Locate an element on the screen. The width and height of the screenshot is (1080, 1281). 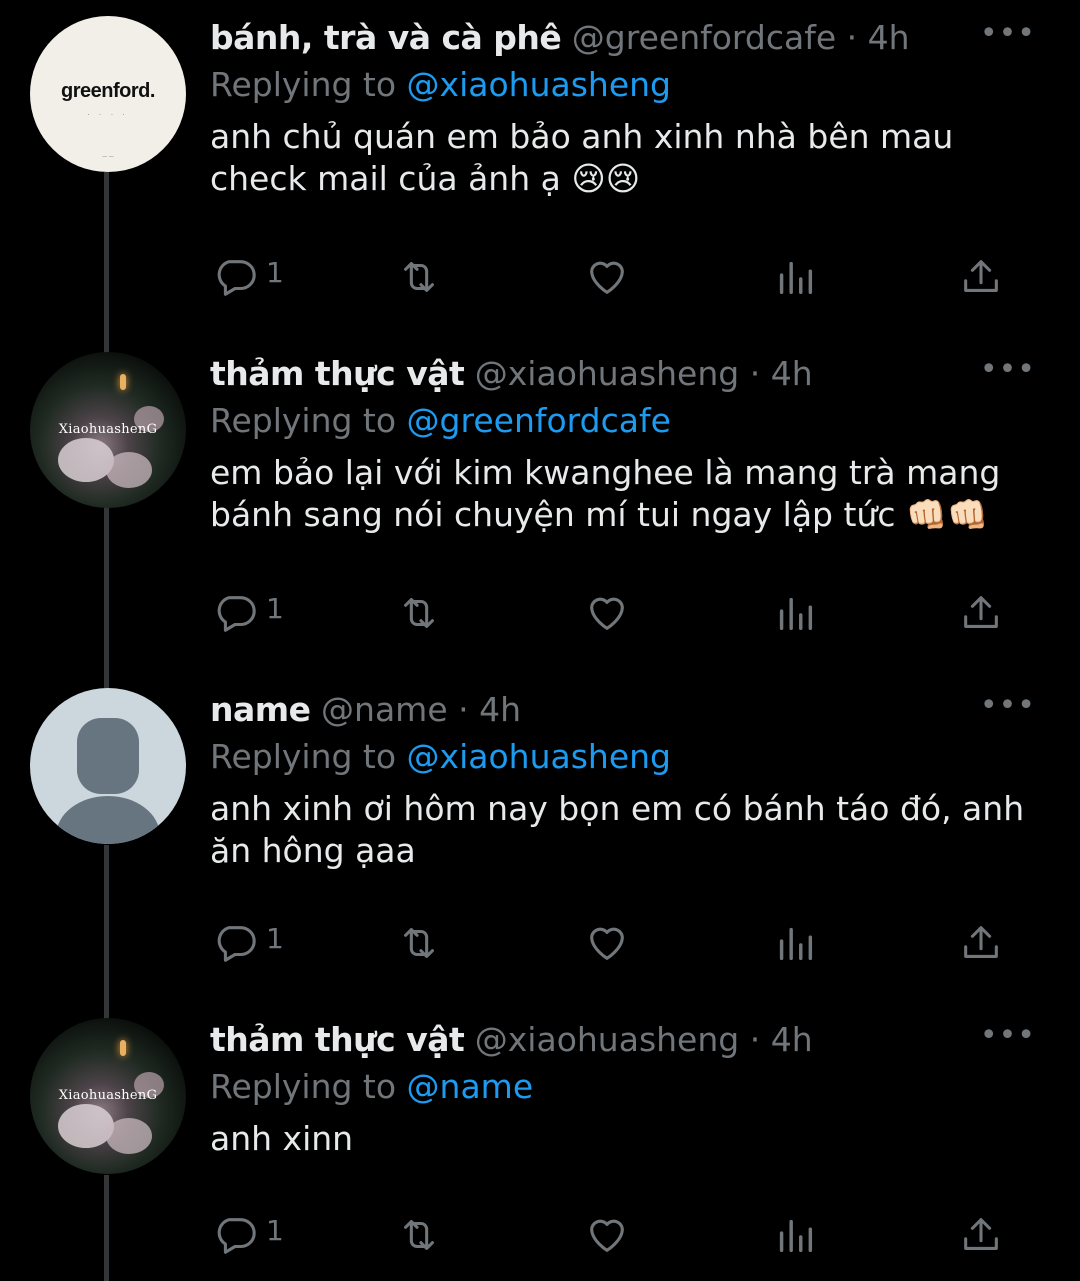
avatar-logo-decoration: · · · · is located at coordinates (108, 115).